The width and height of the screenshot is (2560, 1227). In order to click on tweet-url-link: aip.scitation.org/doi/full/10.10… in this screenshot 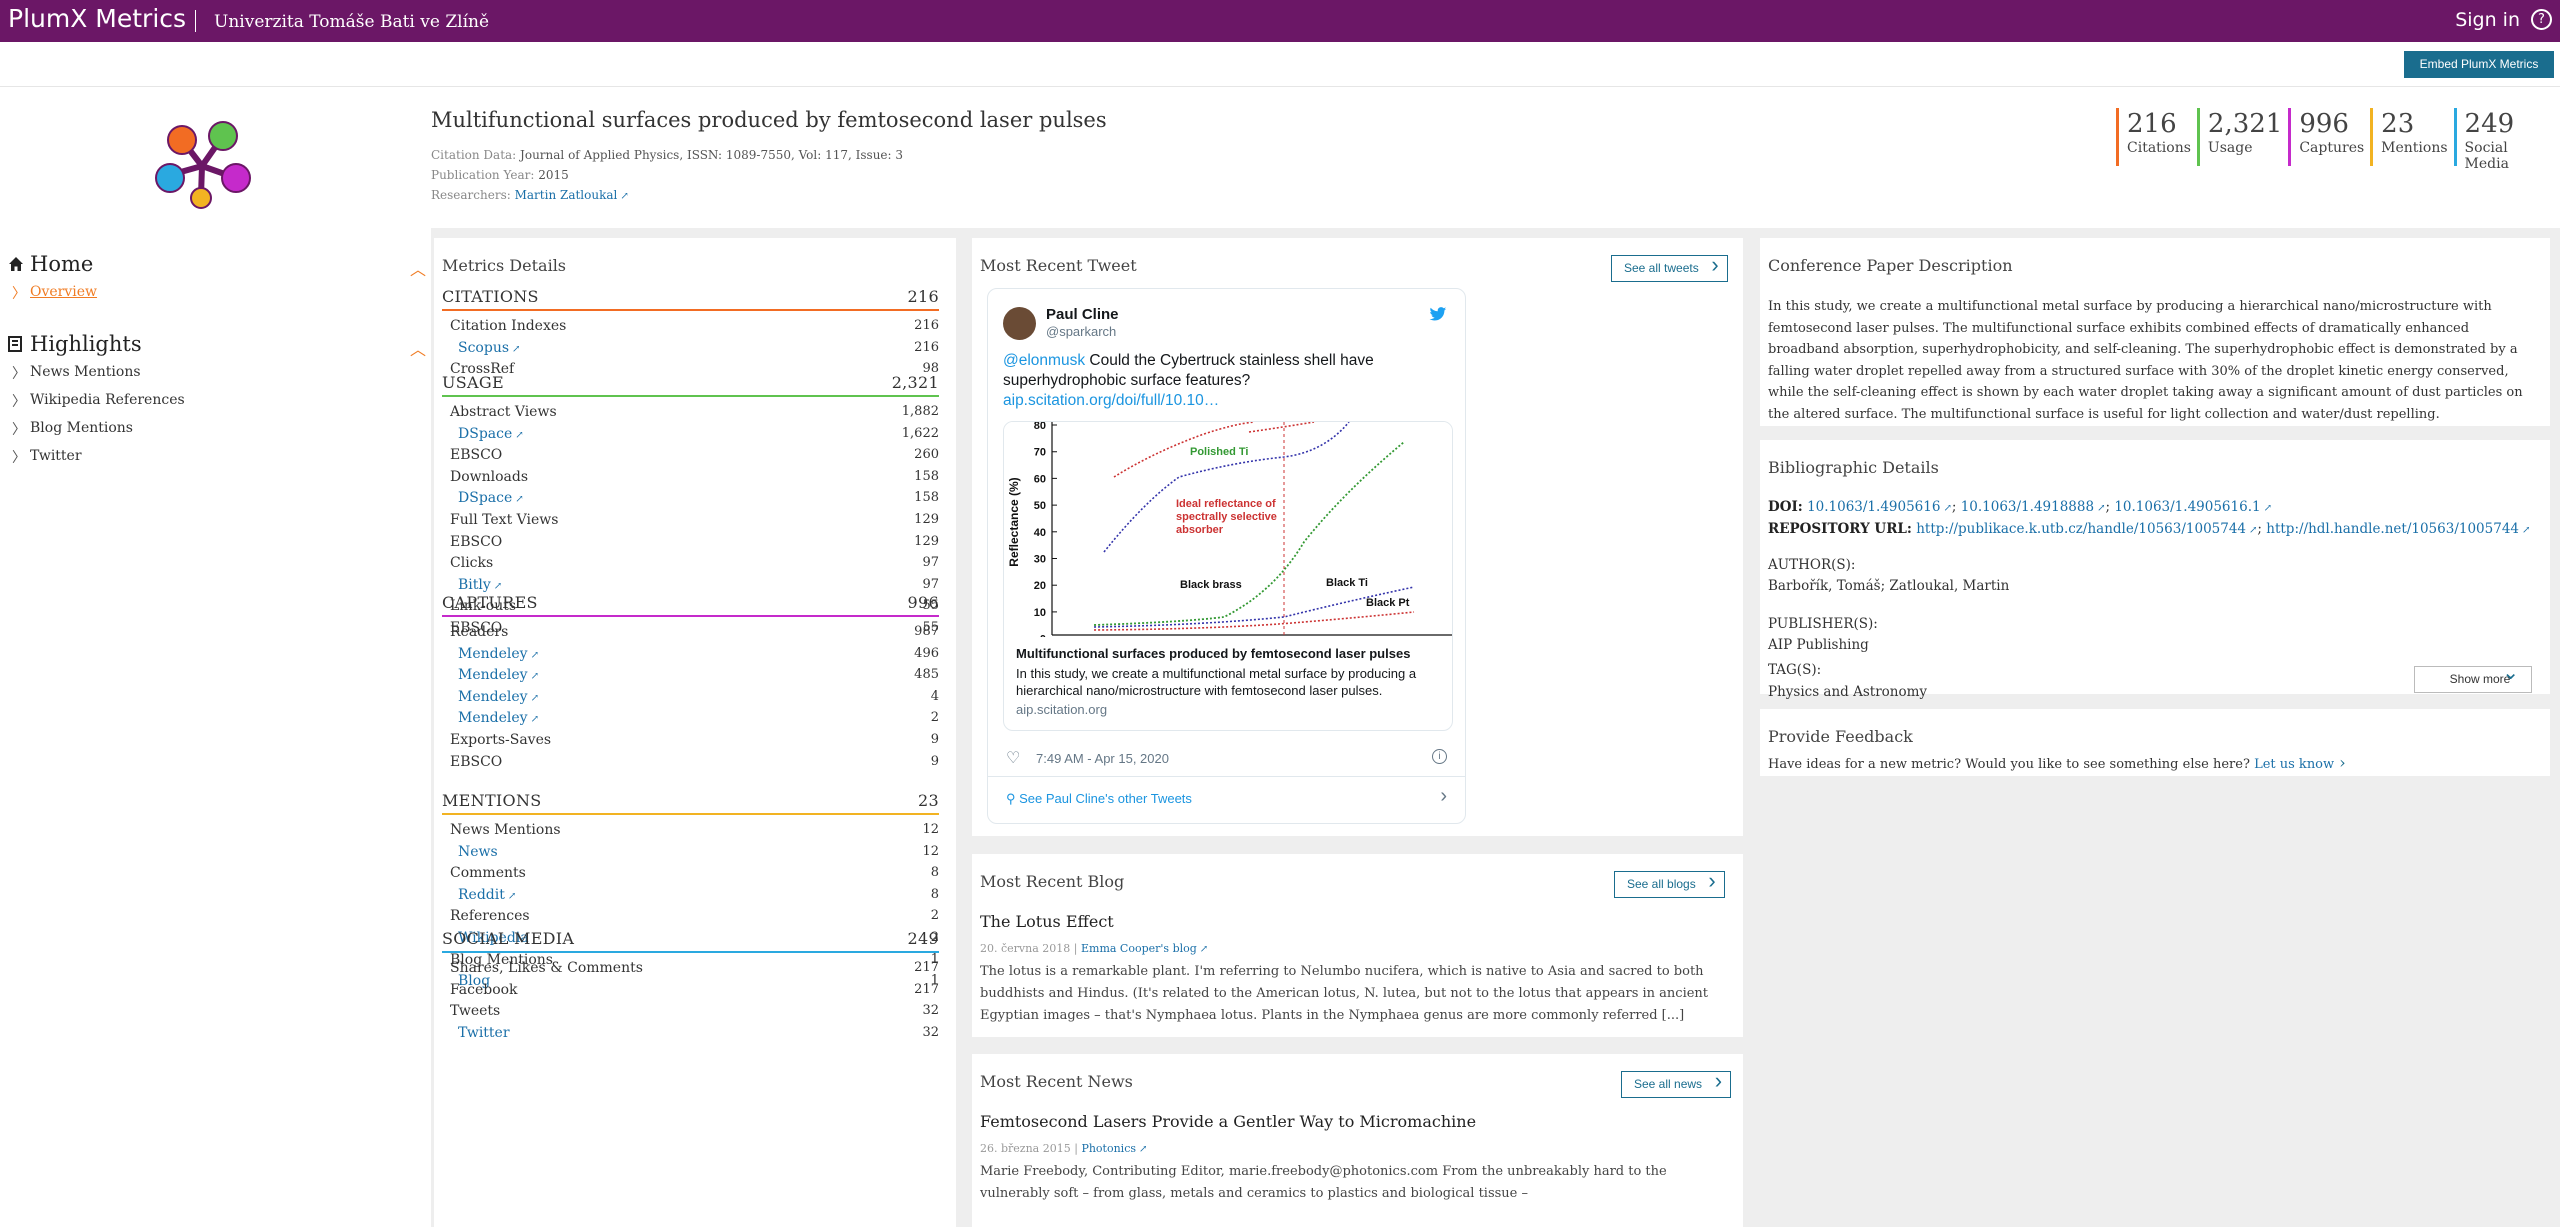, I will do `click(1111, 400)`.